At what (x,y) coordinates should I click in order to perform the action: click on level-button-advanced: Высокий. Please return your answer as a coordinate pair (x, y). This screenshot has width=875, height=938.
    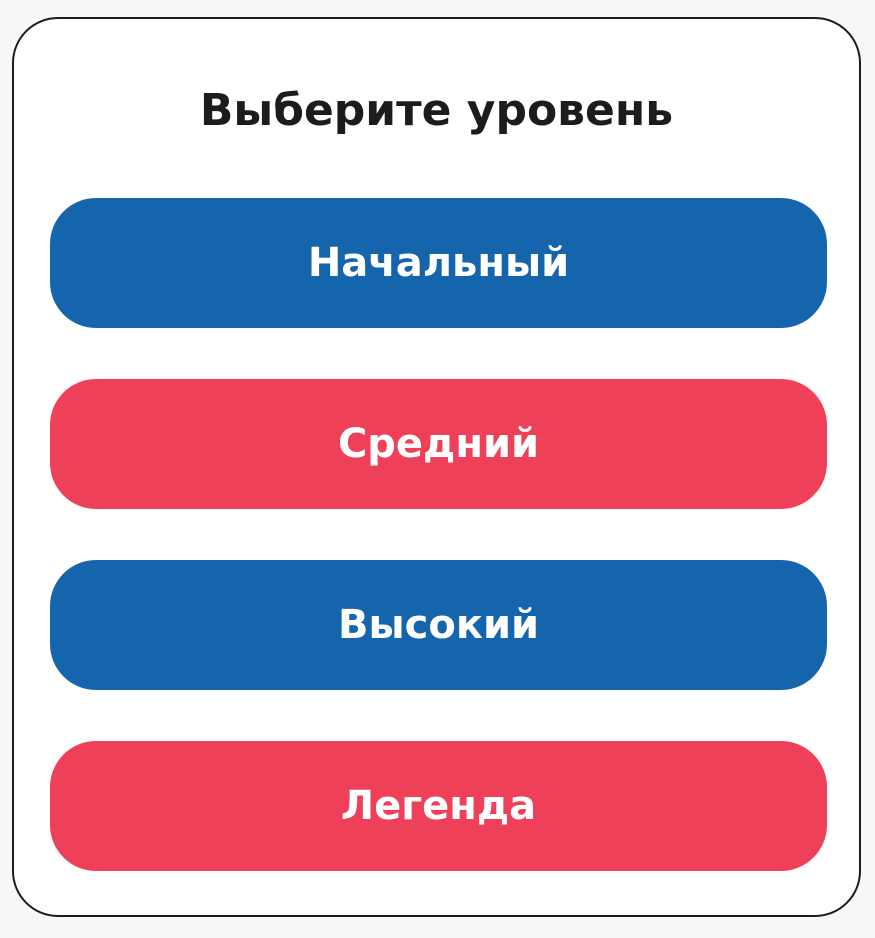
    Looking at the image, I should click on (438, 625).